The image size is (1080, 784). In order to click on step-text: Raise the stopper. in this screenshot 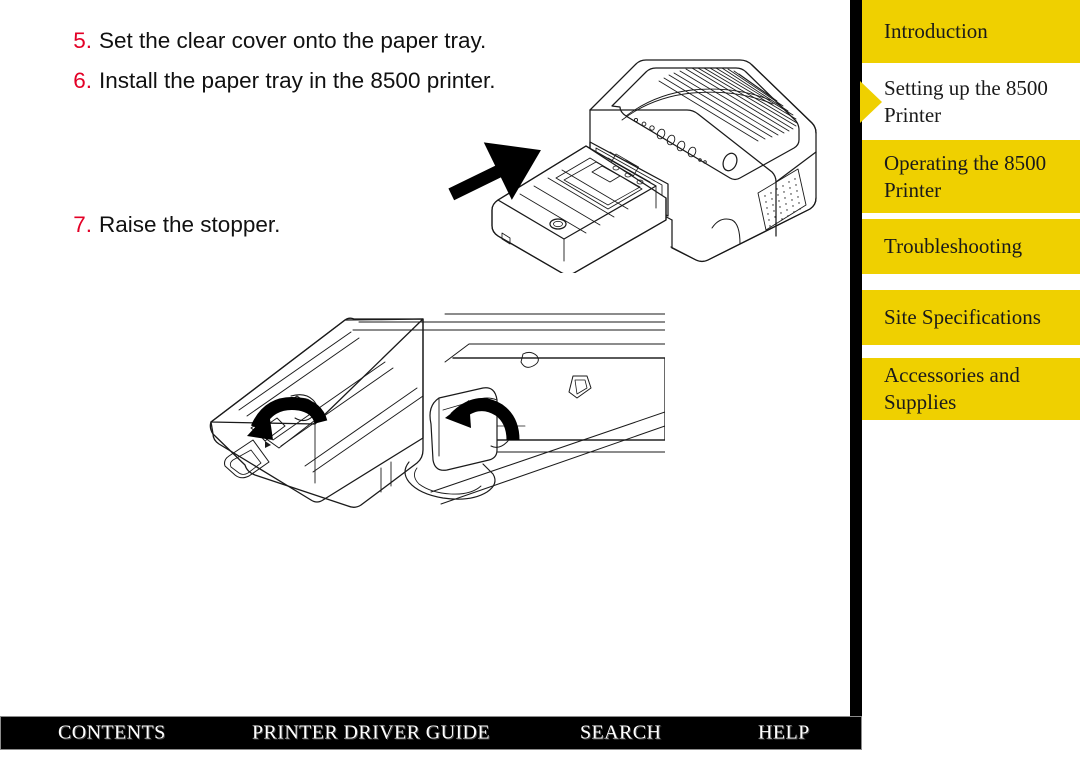, I will do `click(190, 224)`.